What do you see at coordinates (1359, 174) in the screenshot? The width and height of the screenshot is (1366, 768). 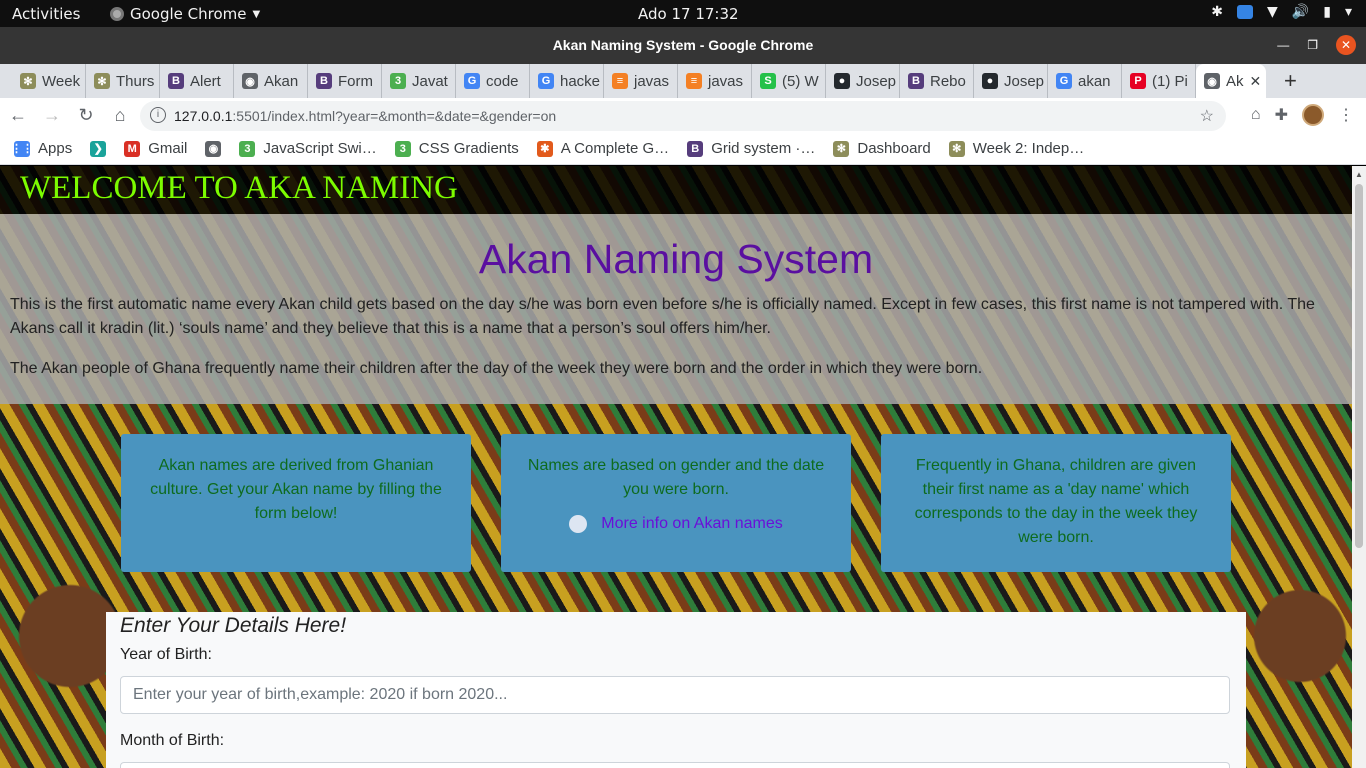 I see `scroll-up-icon: ▲` at bounding box center [1359, 174].